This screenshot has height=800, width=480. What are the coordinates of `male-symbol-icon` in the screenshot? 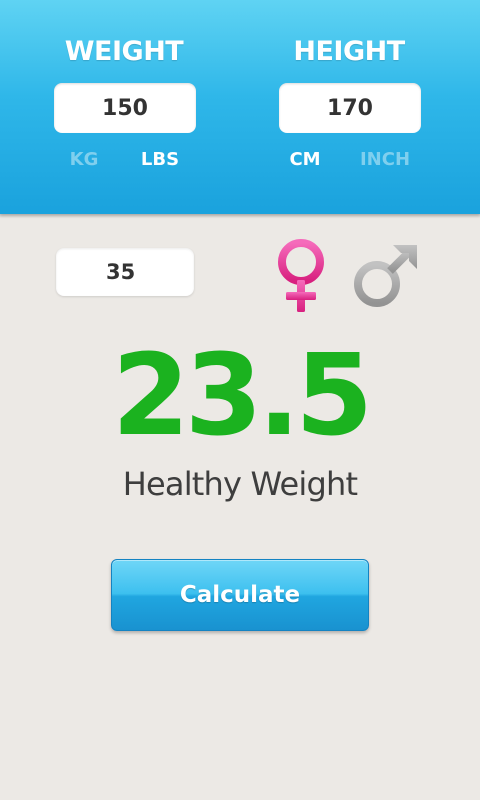 It's located at (386, 276).